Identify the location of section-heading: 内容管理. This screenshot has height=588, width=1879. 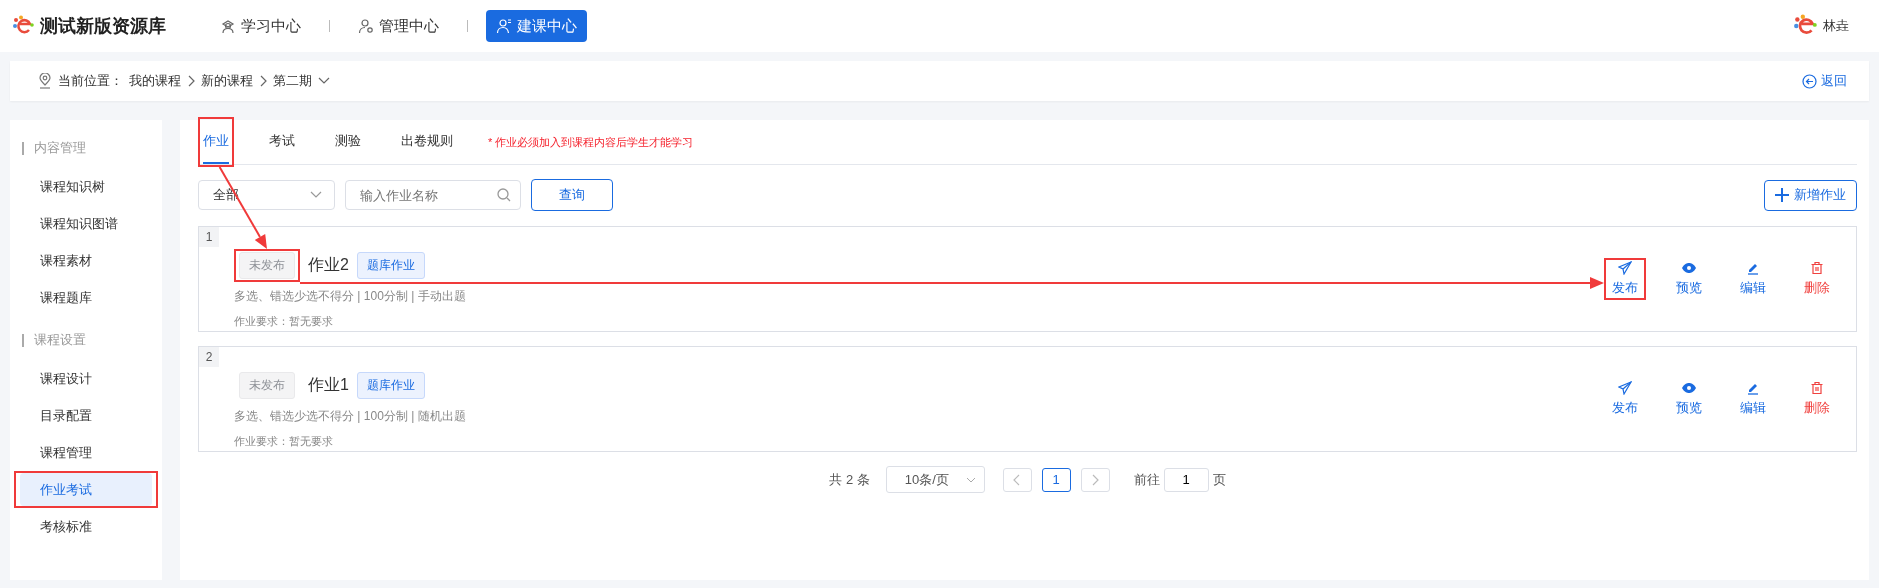
(60, 148).